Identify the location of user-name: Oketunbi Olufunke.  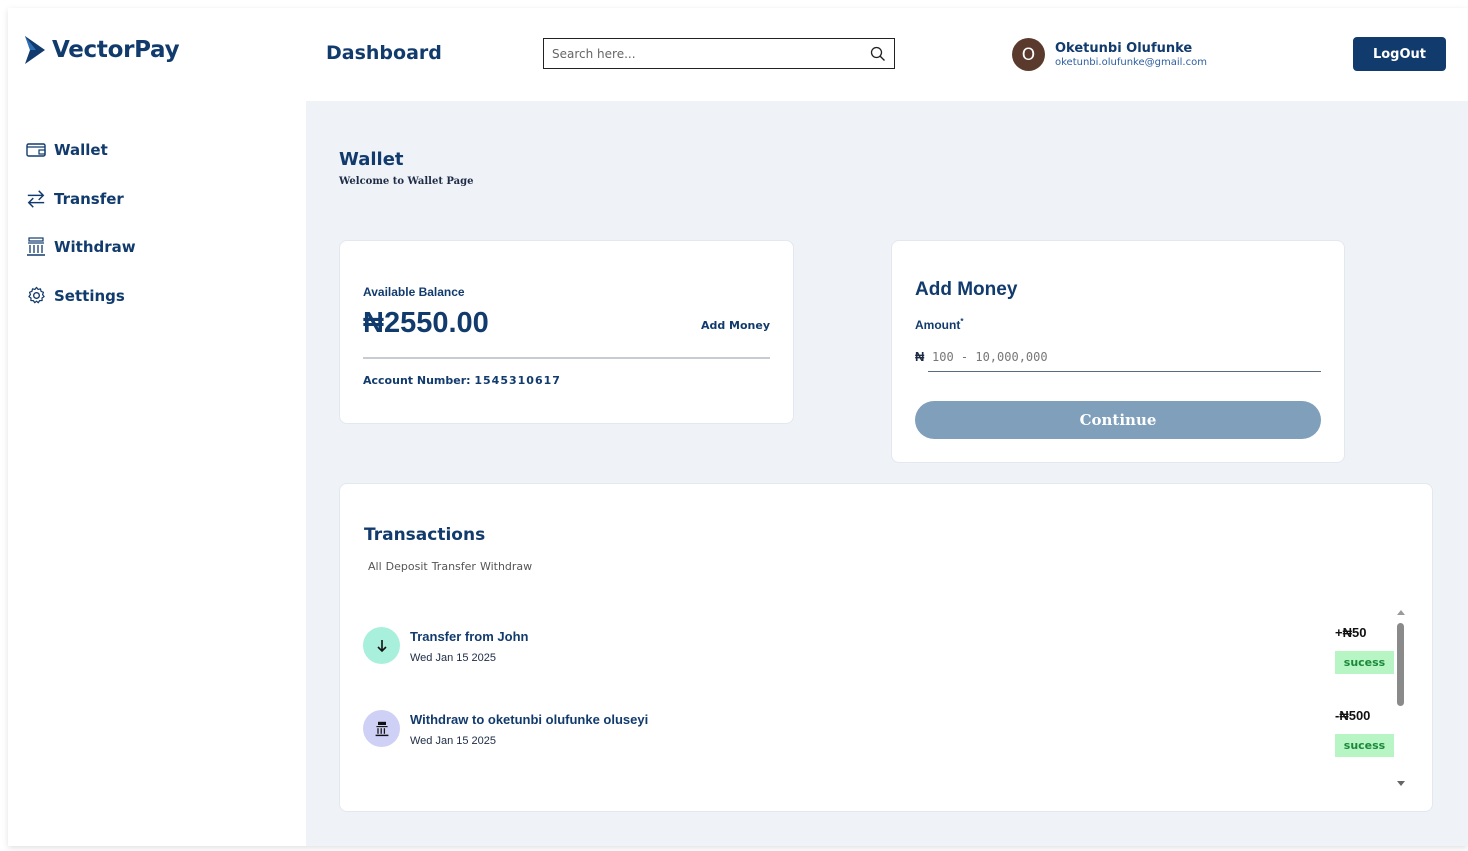
(1124, 48).